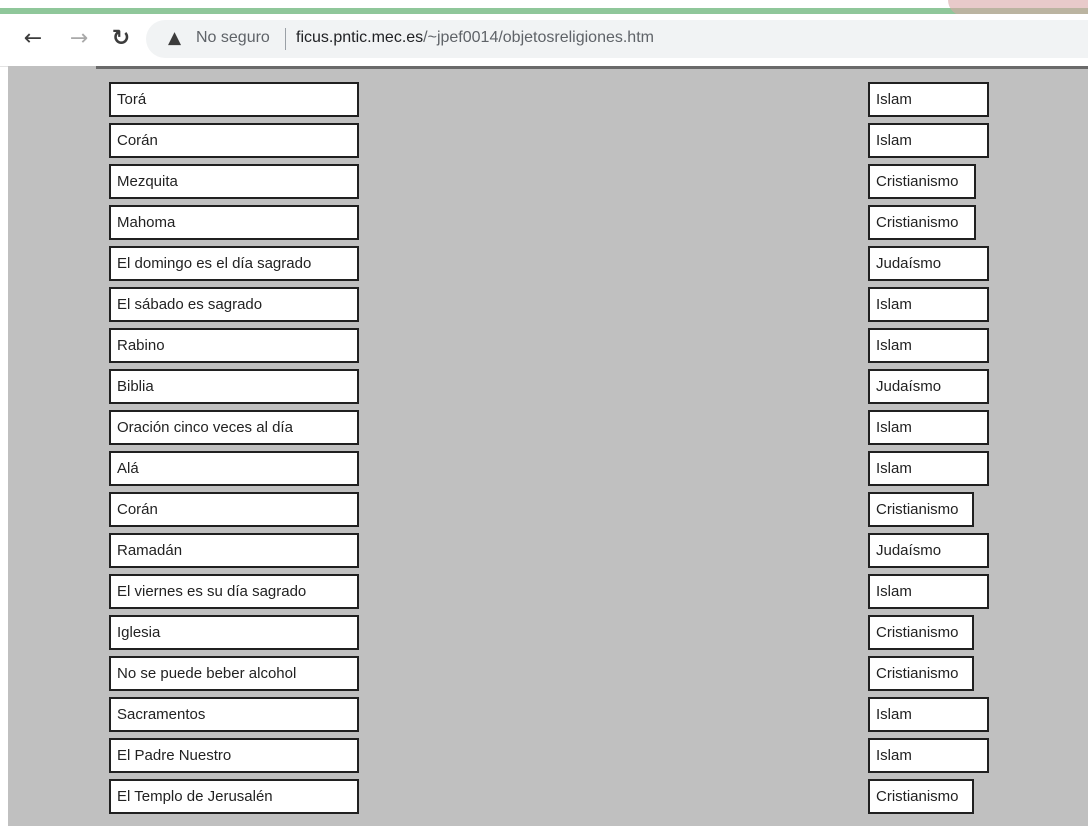  What do you see at coordinates (178, 38) in the screenshot?
I see `warning-triangle-icon: ▲` at bounding box center [178, 38].